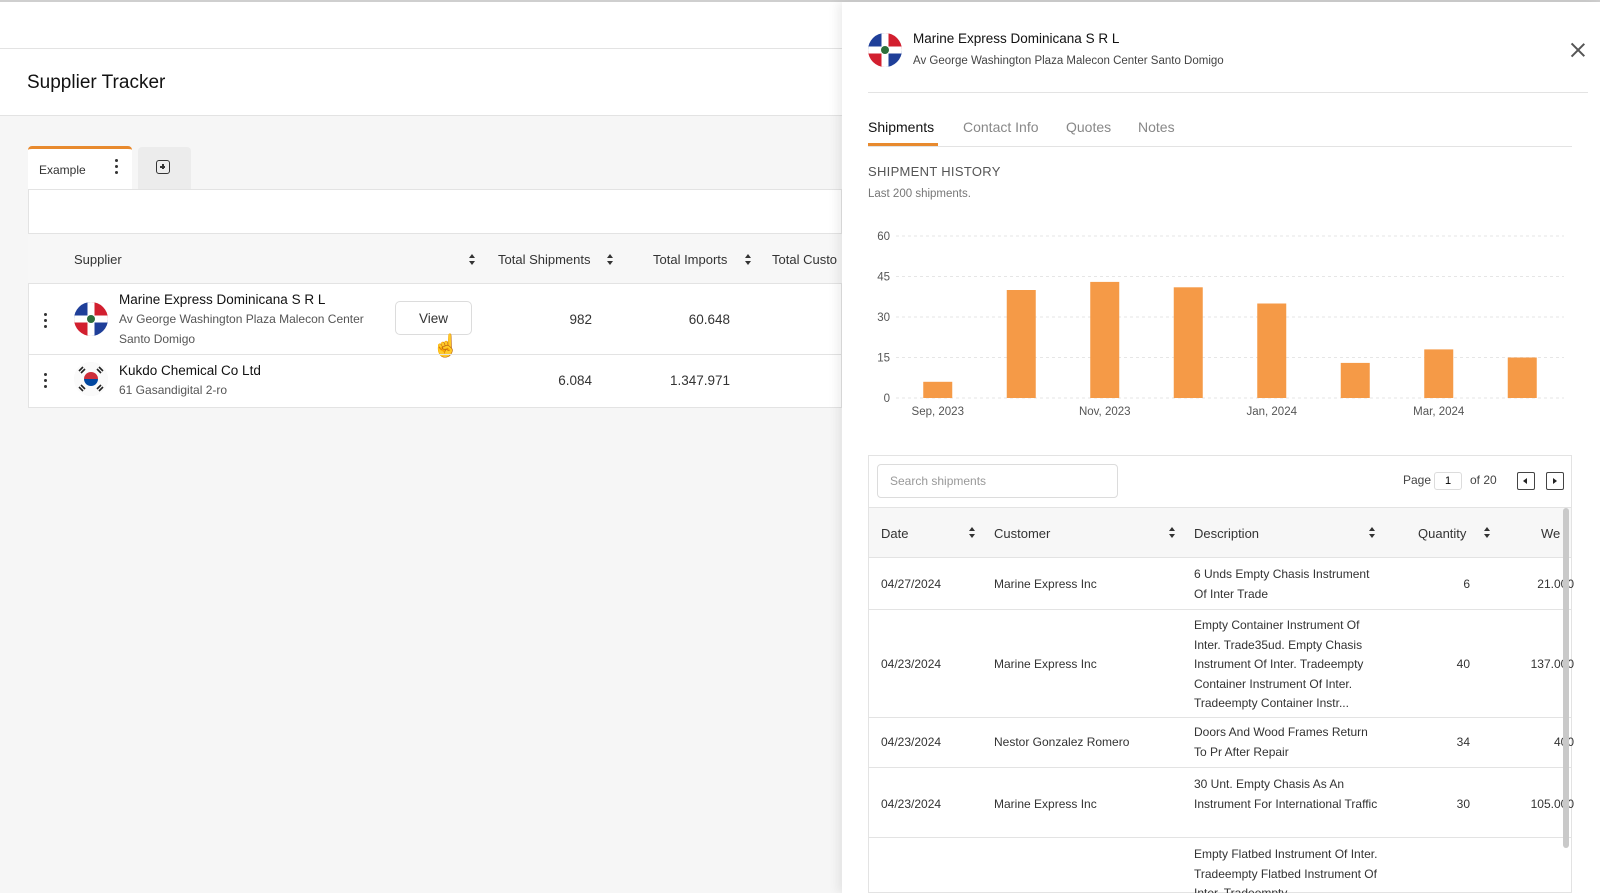 The height and width of the screenshot is (893, 1600). Describe the element at coordinates (1463, 664) in the screenshot. I see `ship-quantity: 40` at that location.